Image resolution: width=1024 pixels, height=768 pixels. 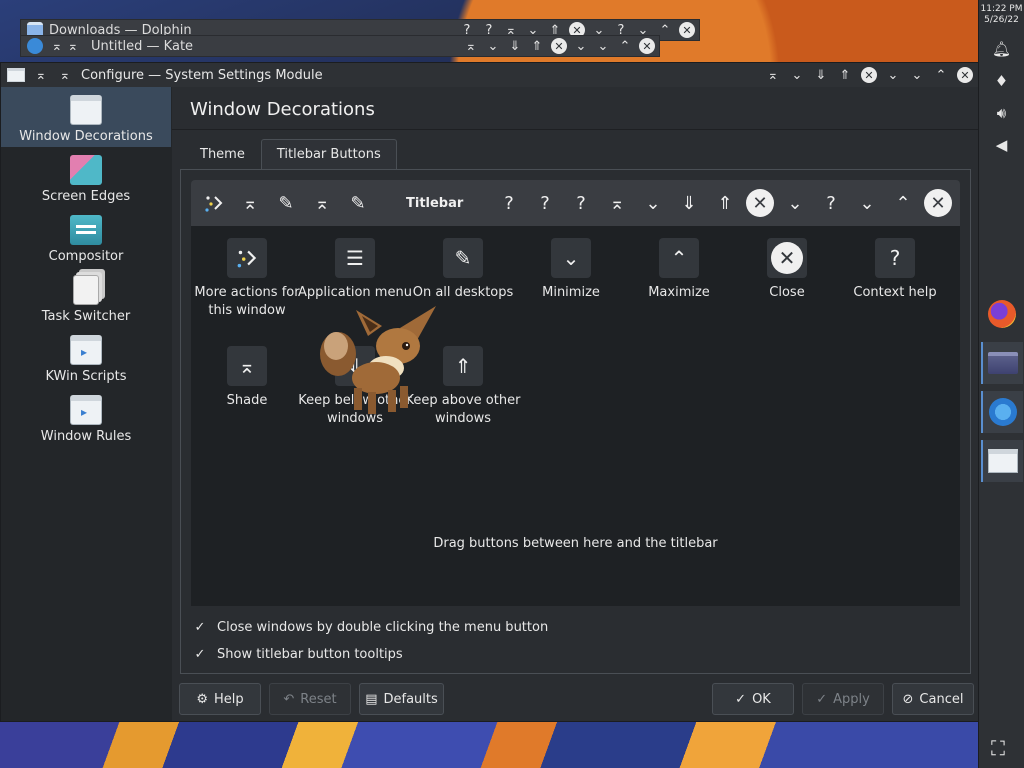 I want to click on ok-button: ✓ OK, so click(x=753, y=699).